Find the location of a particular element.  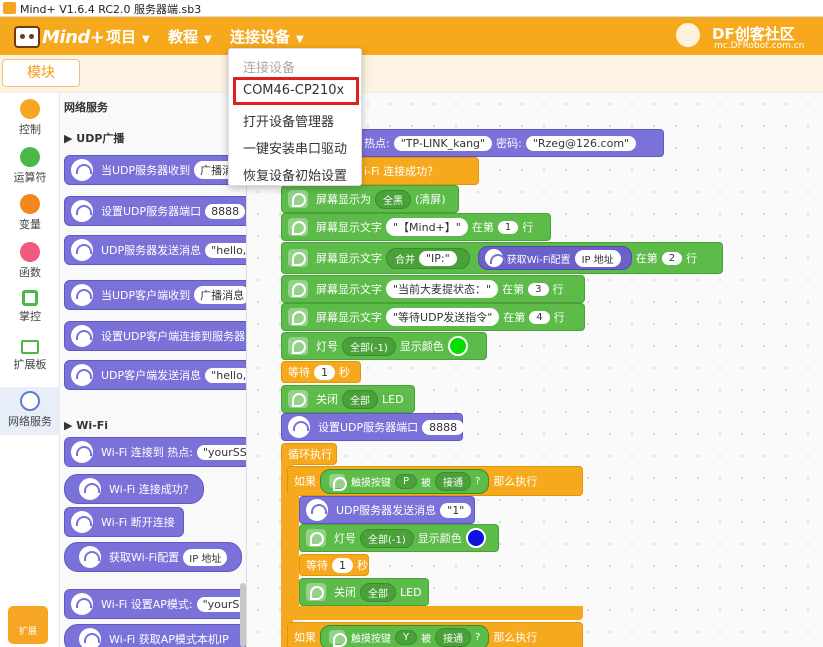

palette-block-wifi-ap-mode: Wi-Fi 设置AP模式: "yourSS is located at coordinates (155, 604).